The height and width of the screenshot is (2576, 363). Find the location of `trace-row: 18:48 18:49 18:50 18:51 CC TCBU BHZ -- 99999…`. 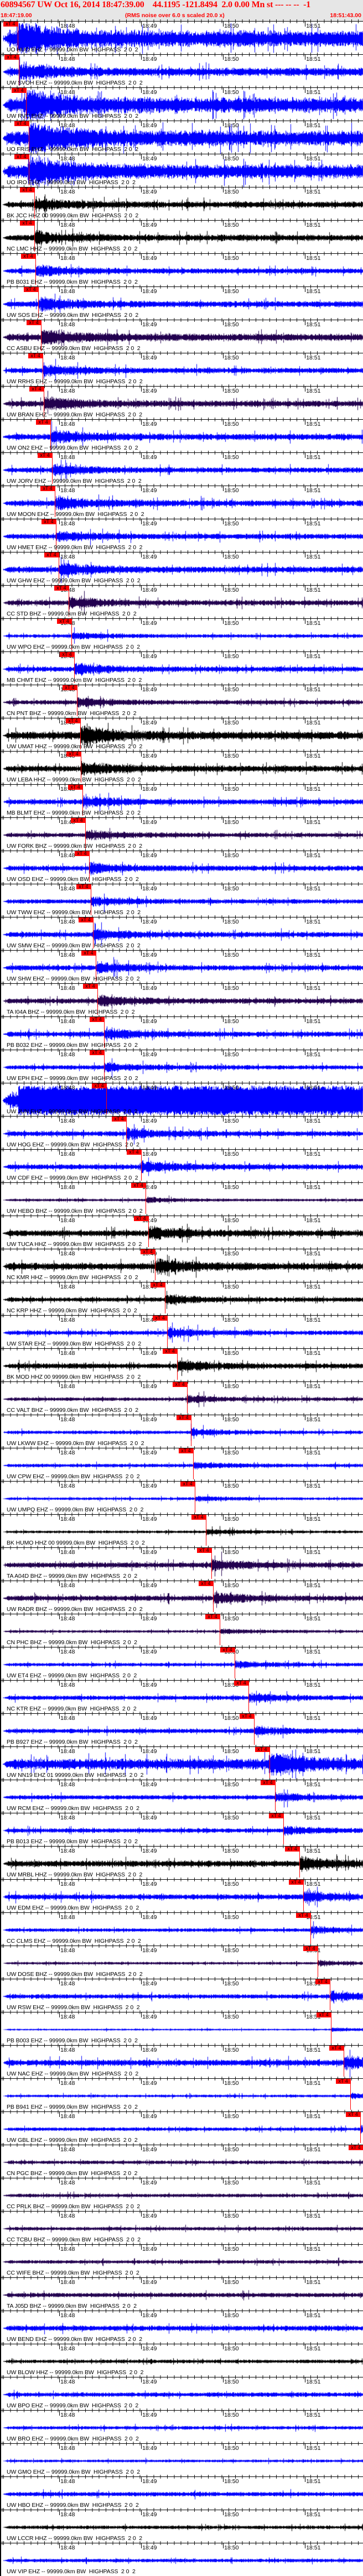

trace-row: 18:48 18:49 18:50 18:51 CC TCBU BHZ -- 99999… is located at coordinates (181, 2226).